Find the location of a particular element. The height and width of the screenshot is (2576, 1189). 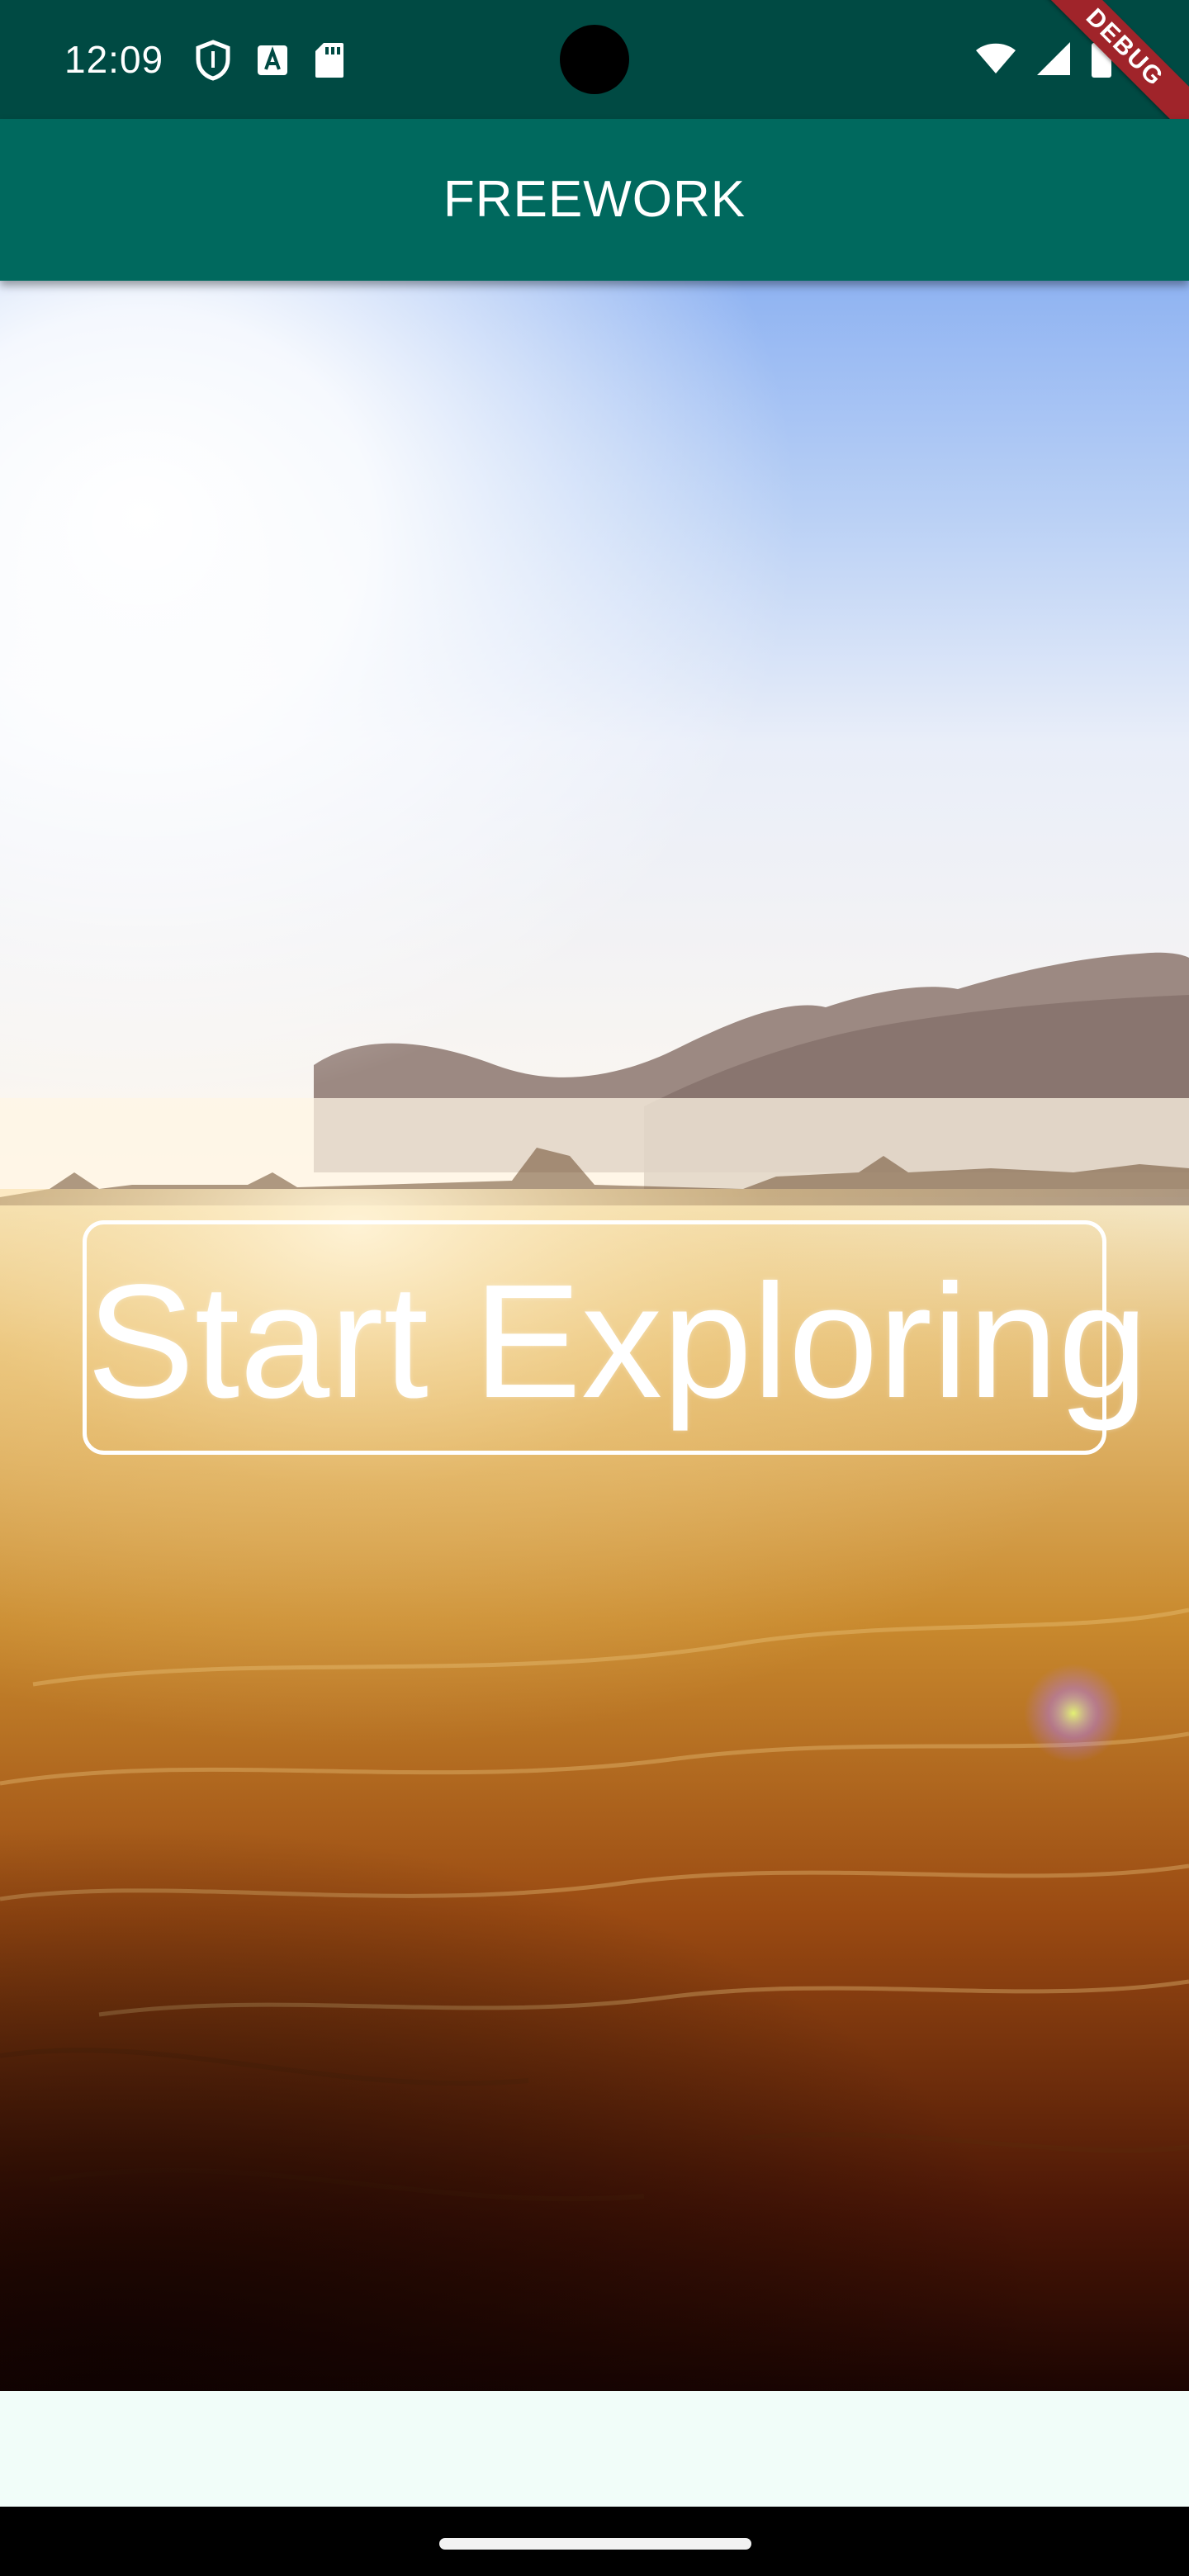

status-system-icons is located at coordinates (1043, 60).